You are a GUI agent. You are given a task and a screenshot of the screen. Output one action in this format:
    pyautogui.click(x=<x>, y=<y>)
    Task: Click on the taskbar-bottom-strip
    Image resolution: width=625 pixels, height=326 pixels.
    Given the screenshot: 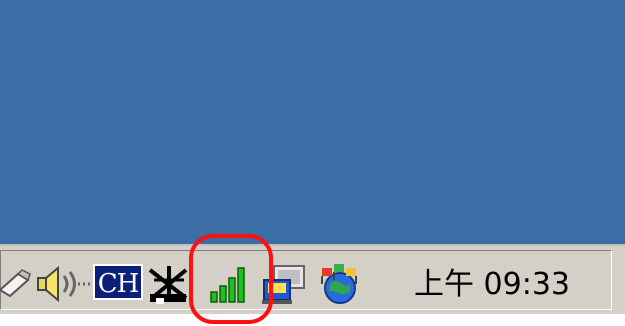 What is the action you would take?
    pyautogui.click(x=312, y=320)
    